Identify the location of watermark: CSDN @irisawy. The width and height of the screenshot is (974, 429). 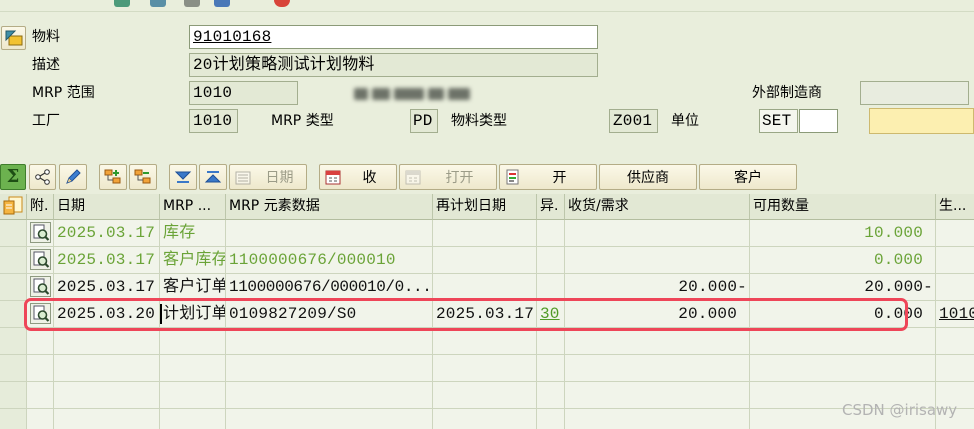
(900, 410).